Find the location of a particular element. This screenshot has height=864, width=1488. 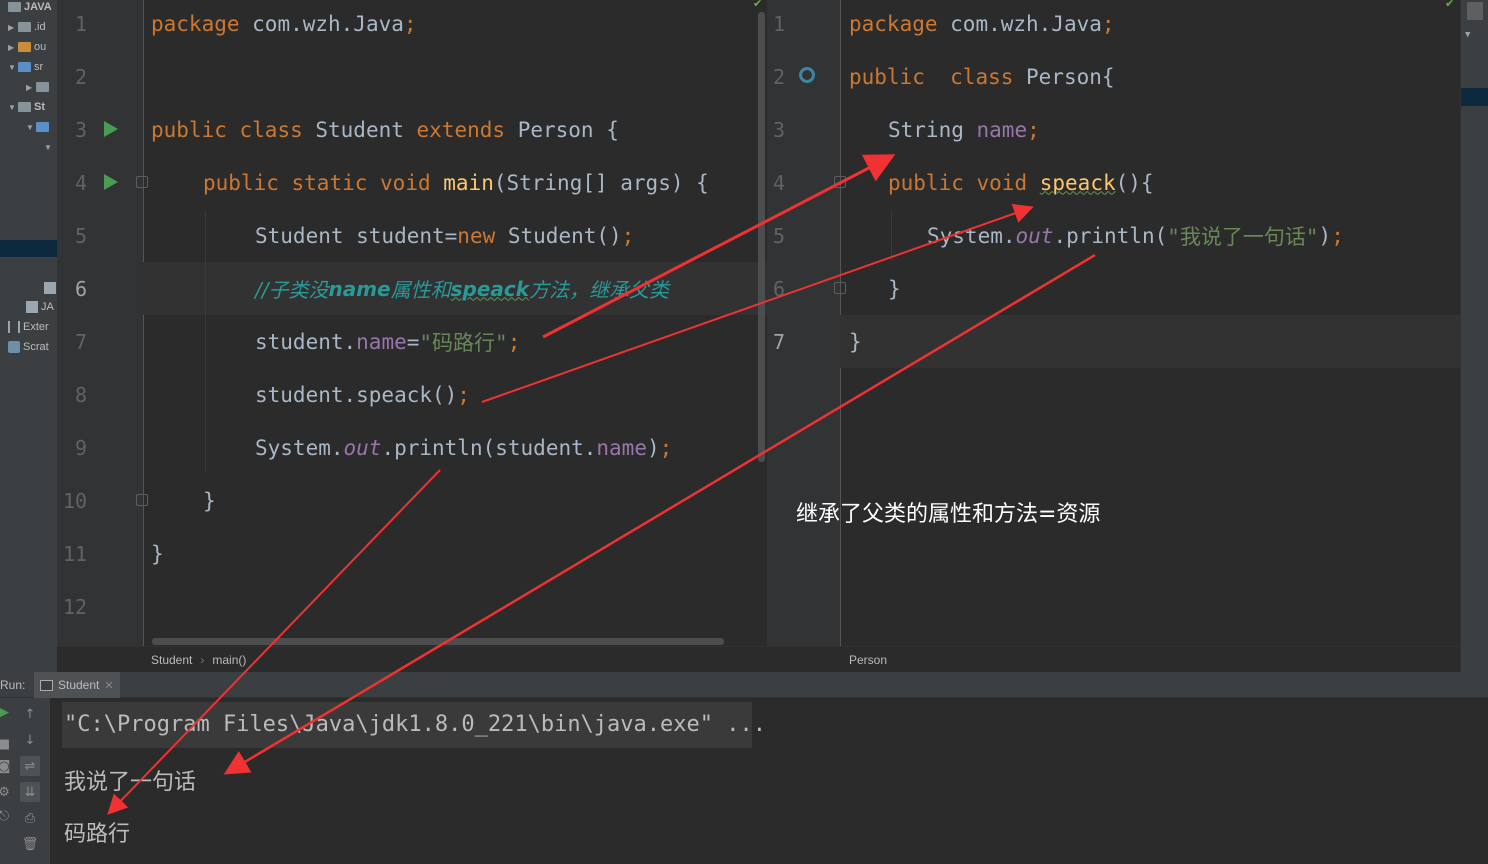

breadcrumb-item: main() is located at coordinates (229, 660).